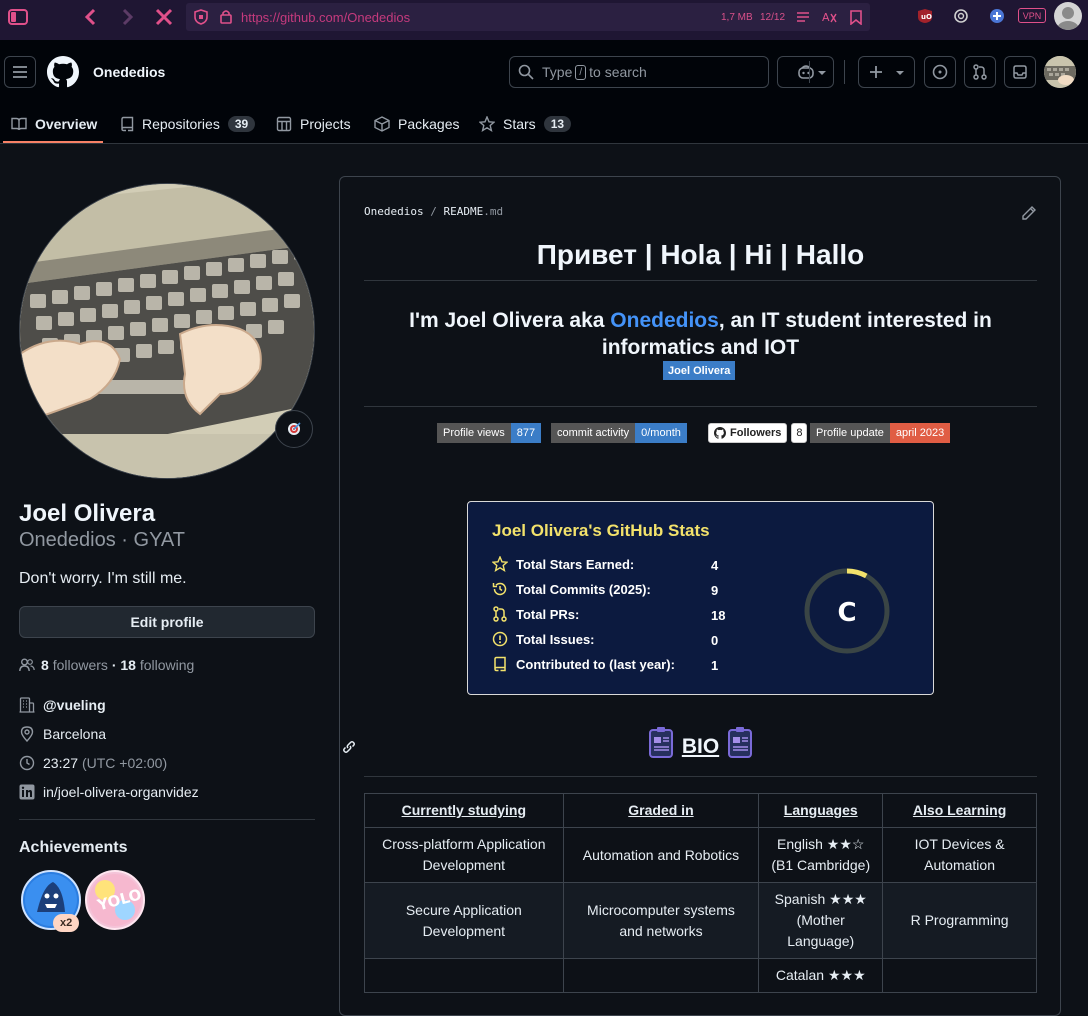  Describe the element at coordinates (167, 331) in the screenshot. I see `profile-avatar` at that location.